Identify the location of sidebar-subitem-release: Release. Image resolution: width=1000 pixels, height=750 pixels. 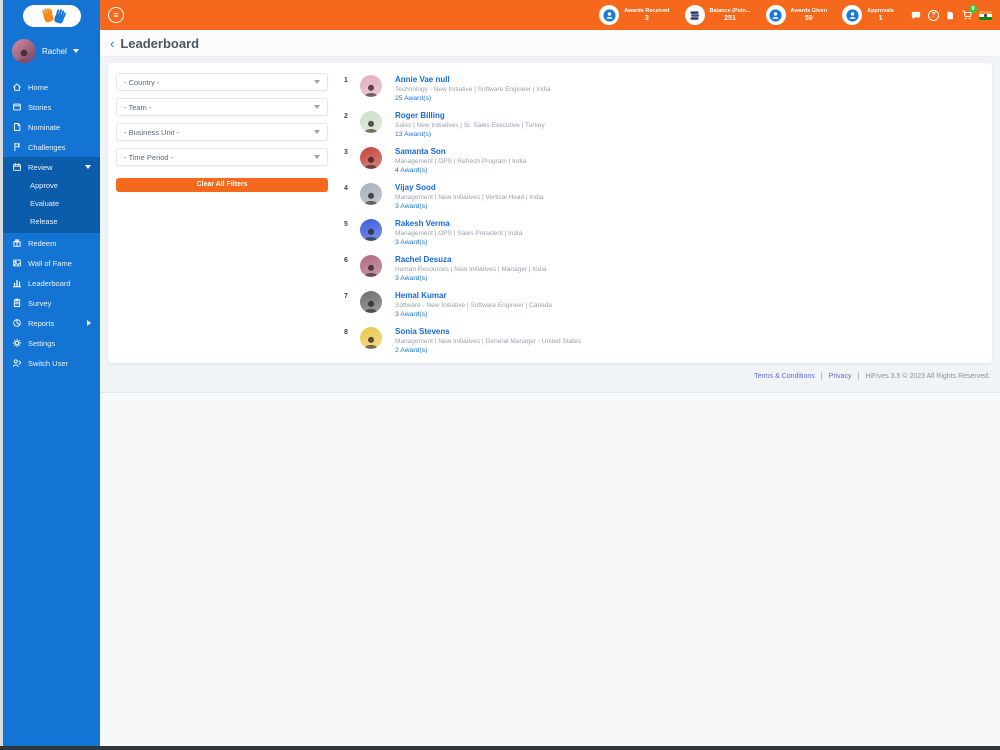
(51, 222).